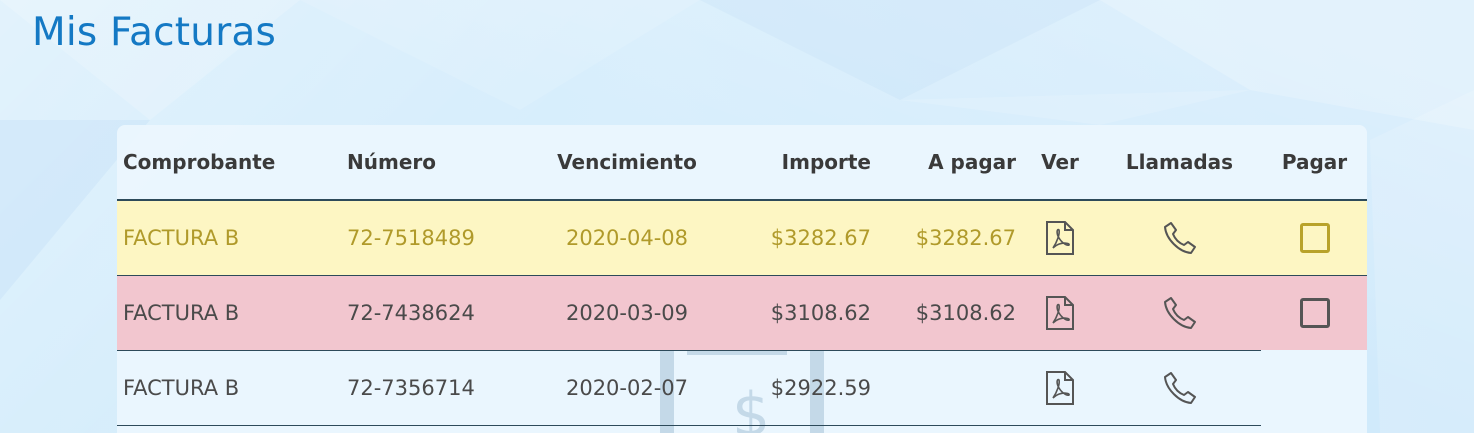  Describe the element at coordinates (411, 313) in the screenshot. I see `cell-numero: 72-7438624` at that location.